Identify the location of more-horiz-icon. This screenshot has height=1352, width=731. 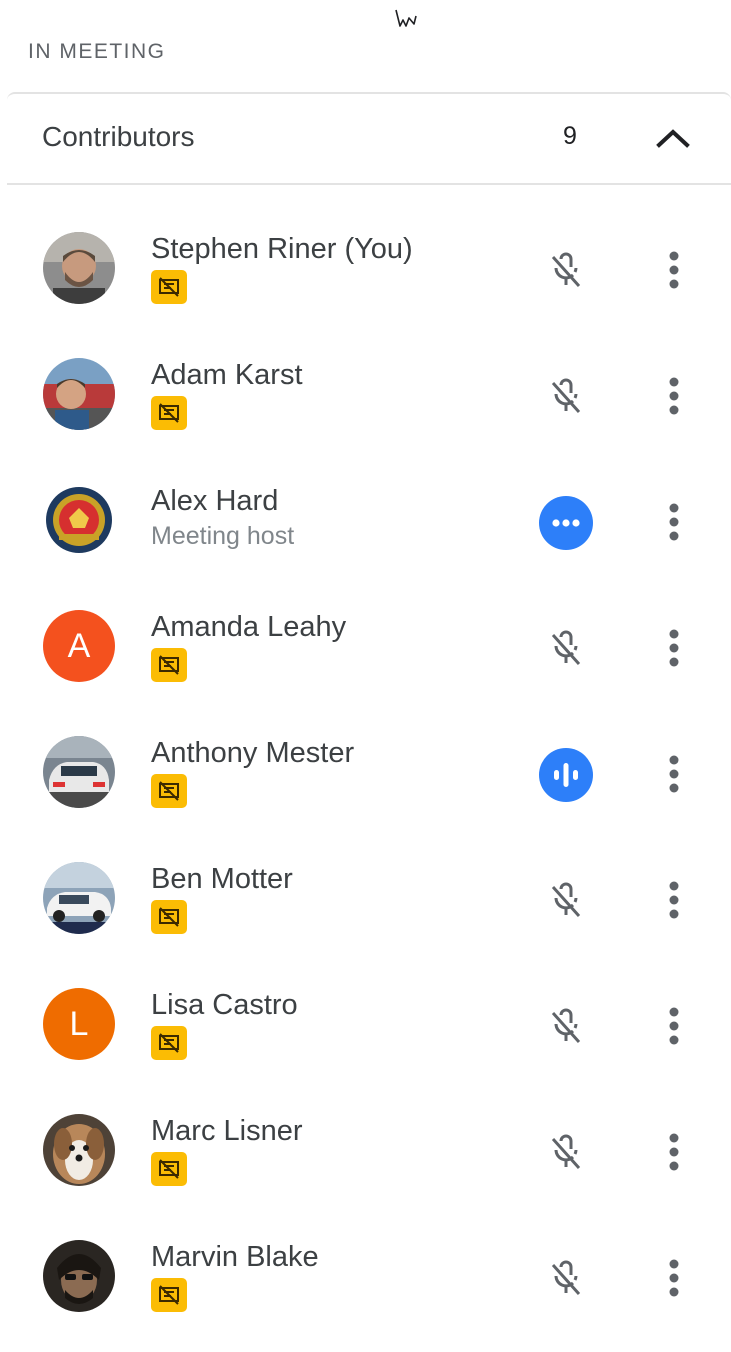
(566, 523).